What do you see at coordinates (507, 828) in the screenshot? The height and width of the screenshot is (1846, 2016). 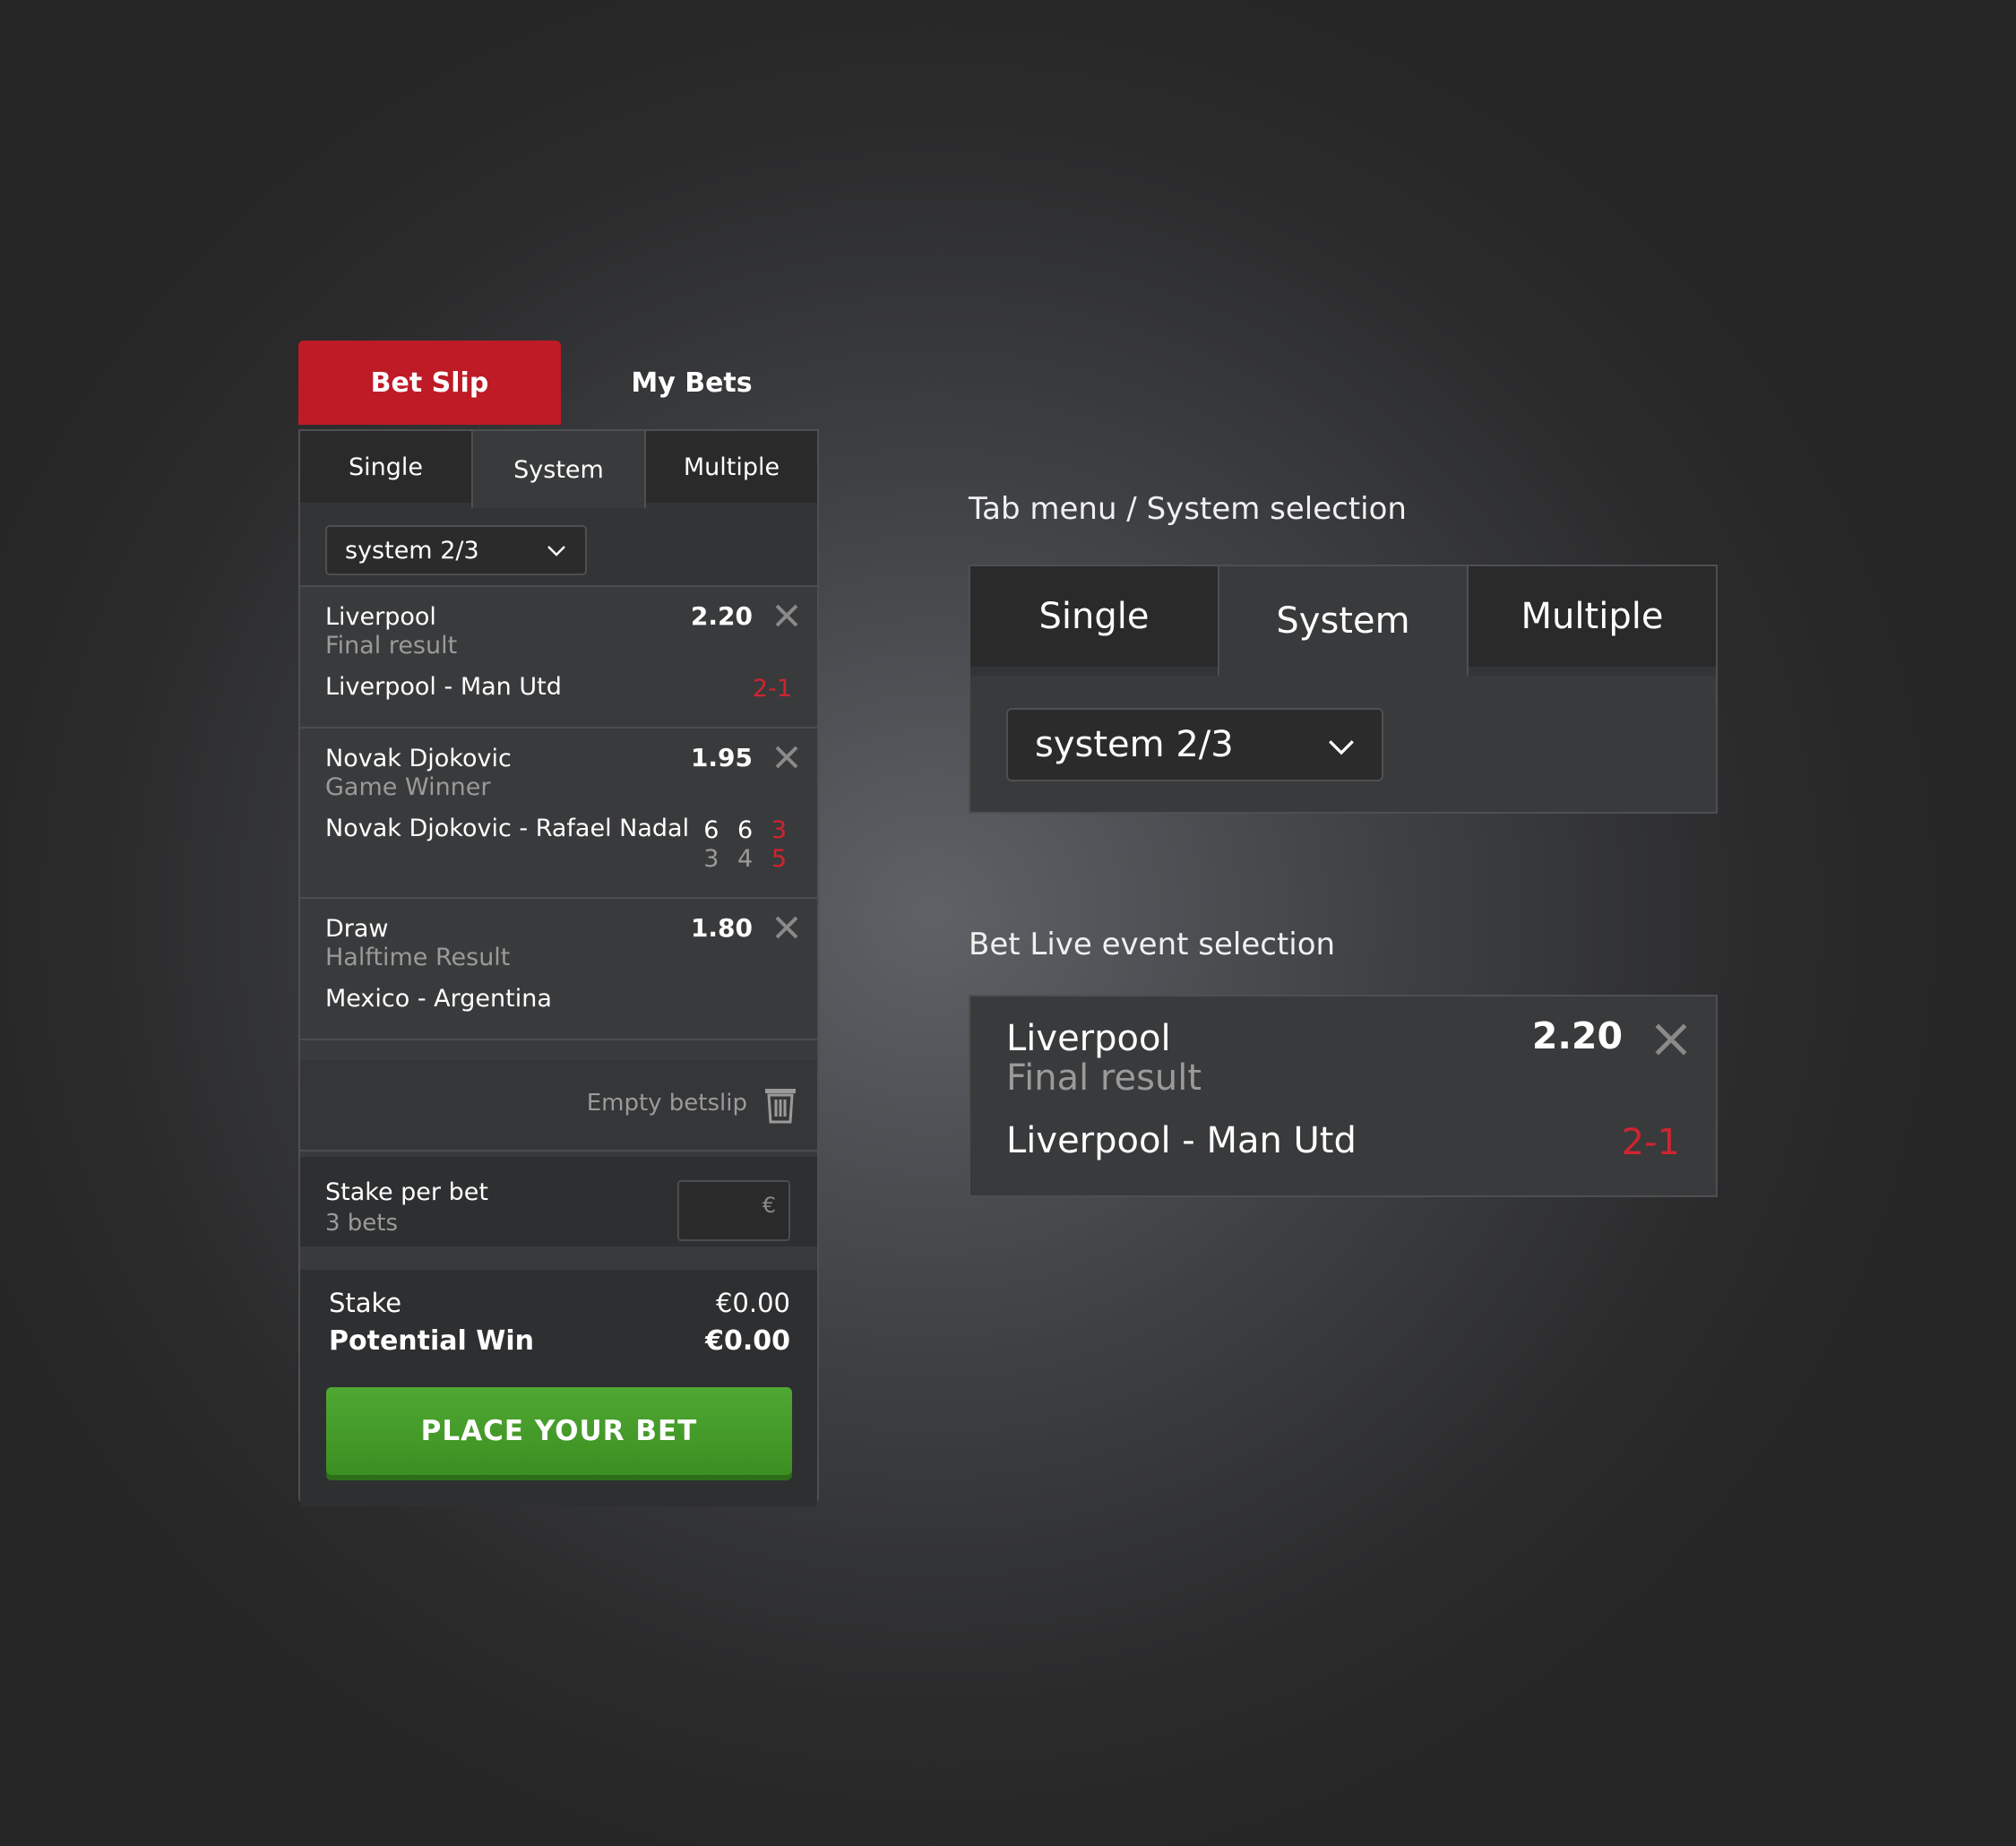 I see `bet-event: Novak Djokovic - Rafael Nadal` at bounding box center [507, 828].